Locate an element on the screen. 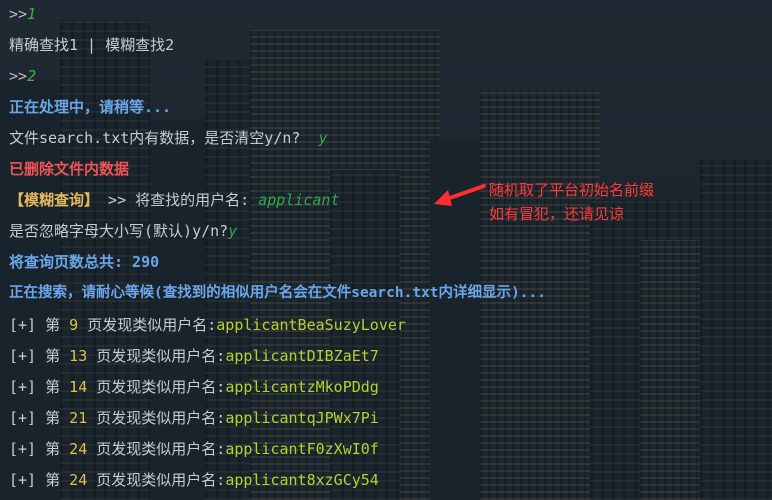 The image size is (772, 500). query-input: applicant is located at coordinates (299, 200).